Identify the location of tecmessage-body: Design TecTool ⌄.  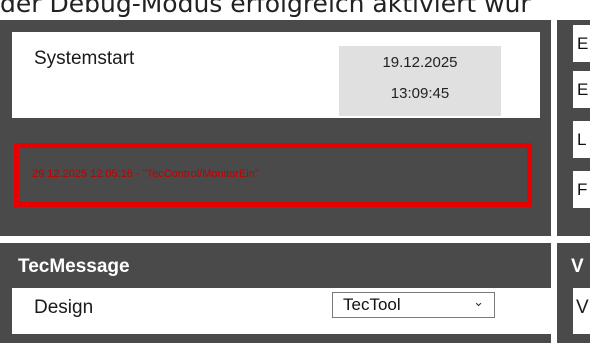
(281, 311).